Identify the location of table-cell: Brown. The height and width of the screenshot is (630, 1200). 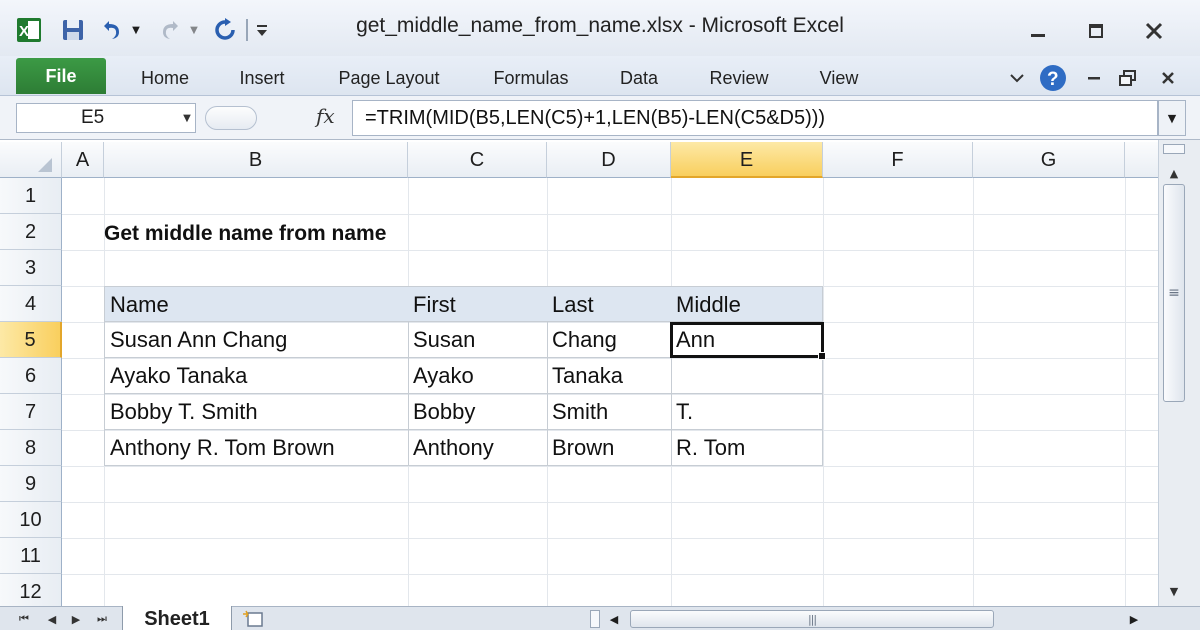
(609, 448).